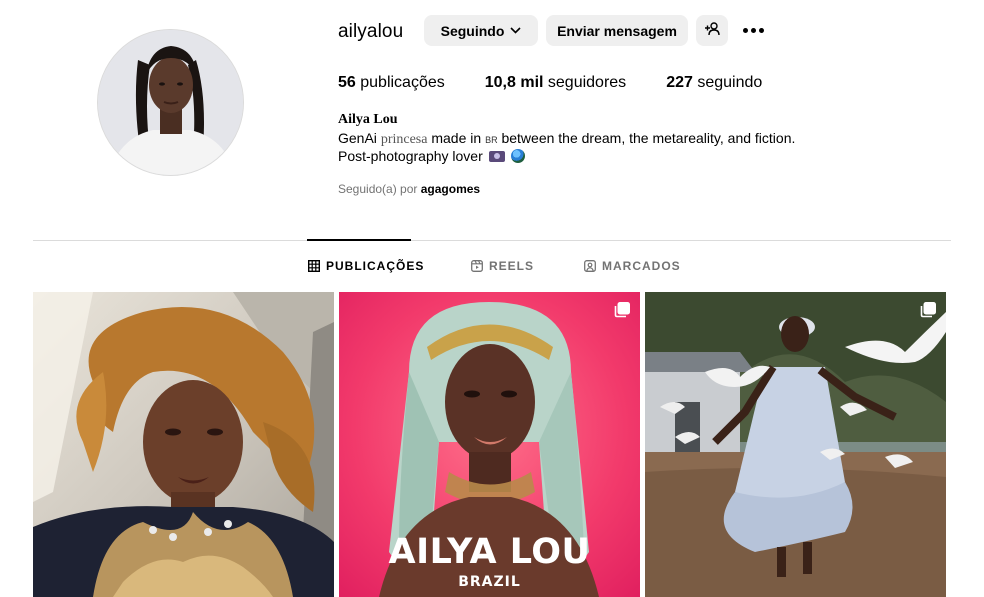  What do you see at coordinates (492, 240) in the screenshot?
I see `tabs-divider` at bounding box center [492, 240].